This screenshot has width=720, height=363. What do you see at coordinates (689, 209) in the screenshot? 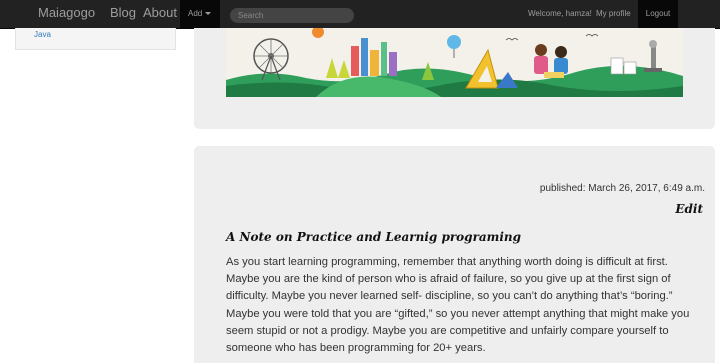
I see `edit-link: Edit` at bounding box center [689, 209].